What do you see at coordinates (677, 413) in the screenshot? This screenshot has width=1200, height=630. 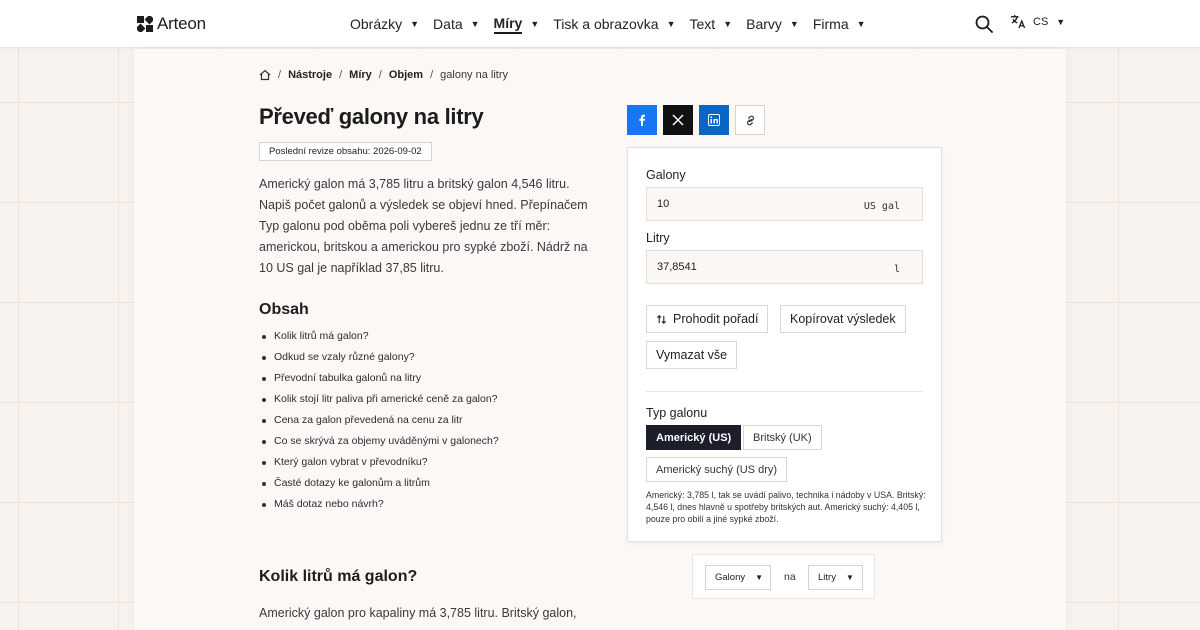 I see `gallon-type-label: Typ galonu` at bounding box center [677, 413].